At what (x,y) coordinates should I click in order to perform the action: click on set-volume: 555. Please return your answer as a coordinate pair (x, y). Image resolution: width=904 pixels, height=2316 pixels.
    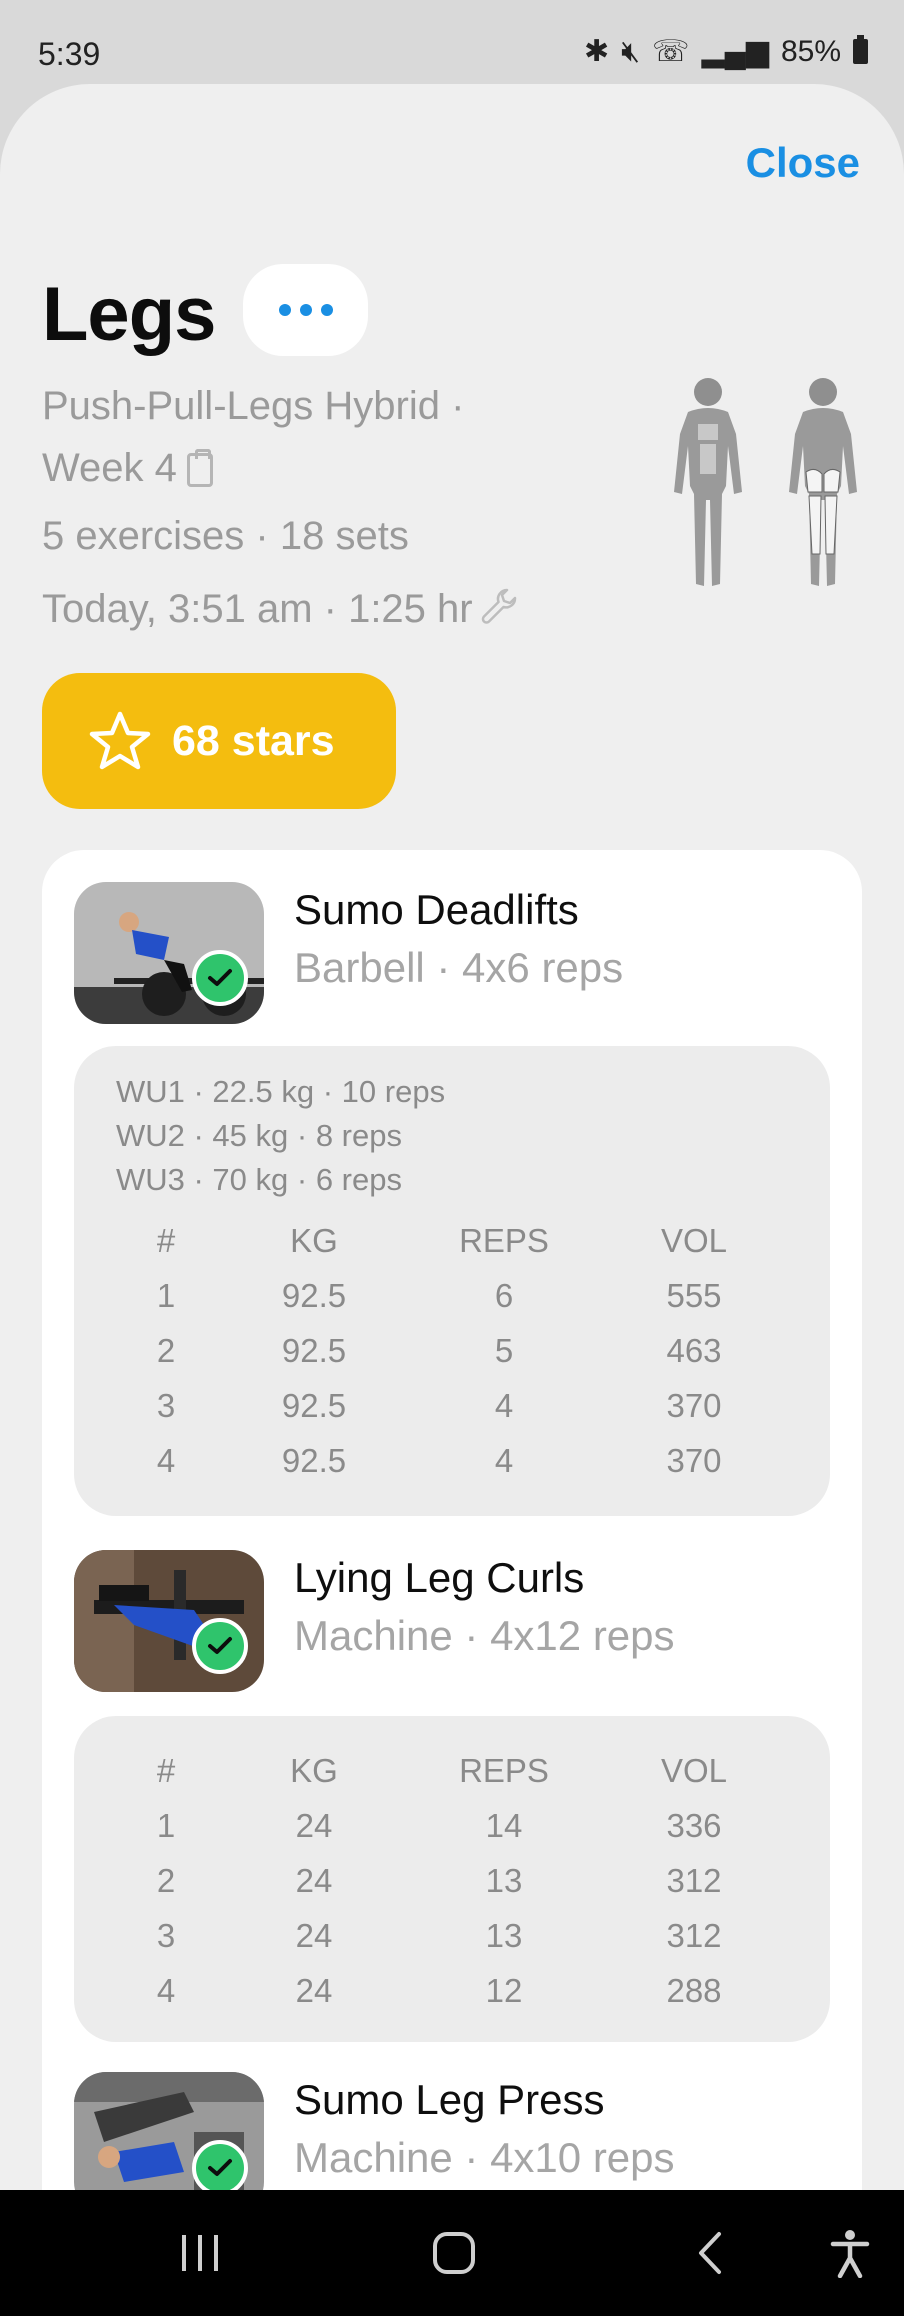
    Looking at the image, I should click on (694, 1295).